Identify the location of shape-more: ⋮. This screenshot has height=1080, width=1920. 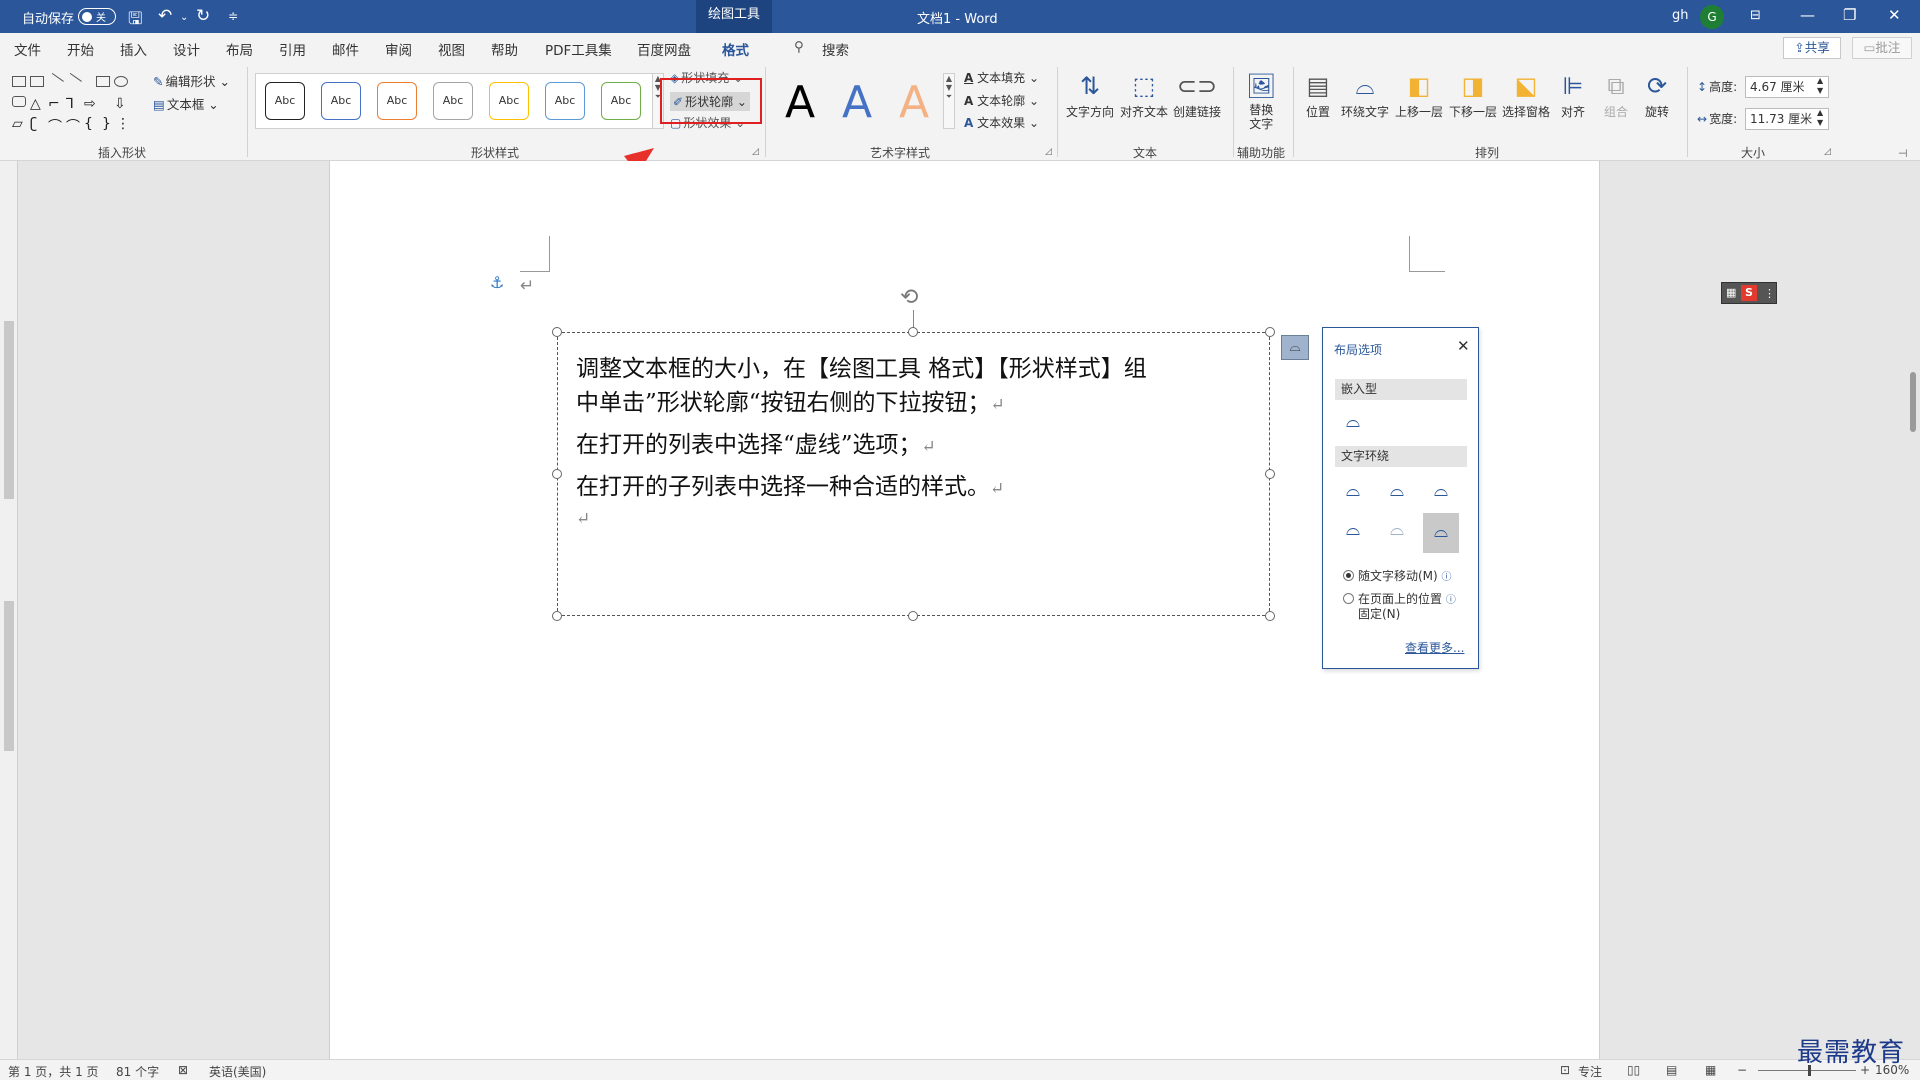
(123, 124).